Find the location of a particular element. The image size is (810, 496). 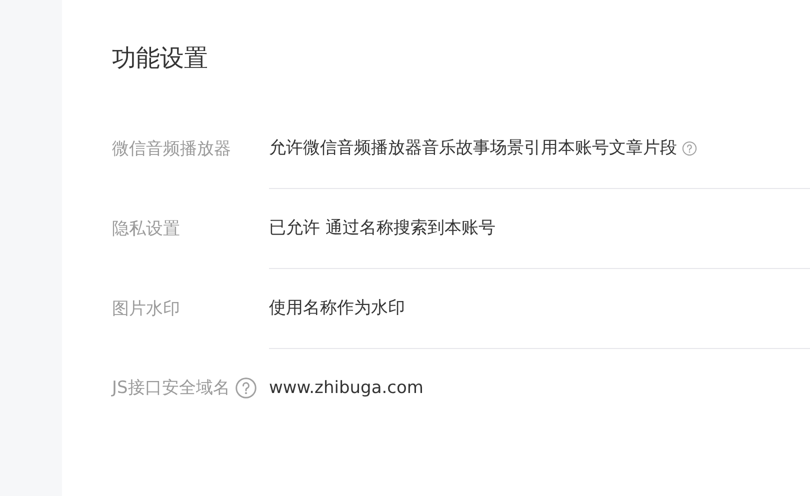

setting-label: 隐私设置 is located at coordinates (146, 229).